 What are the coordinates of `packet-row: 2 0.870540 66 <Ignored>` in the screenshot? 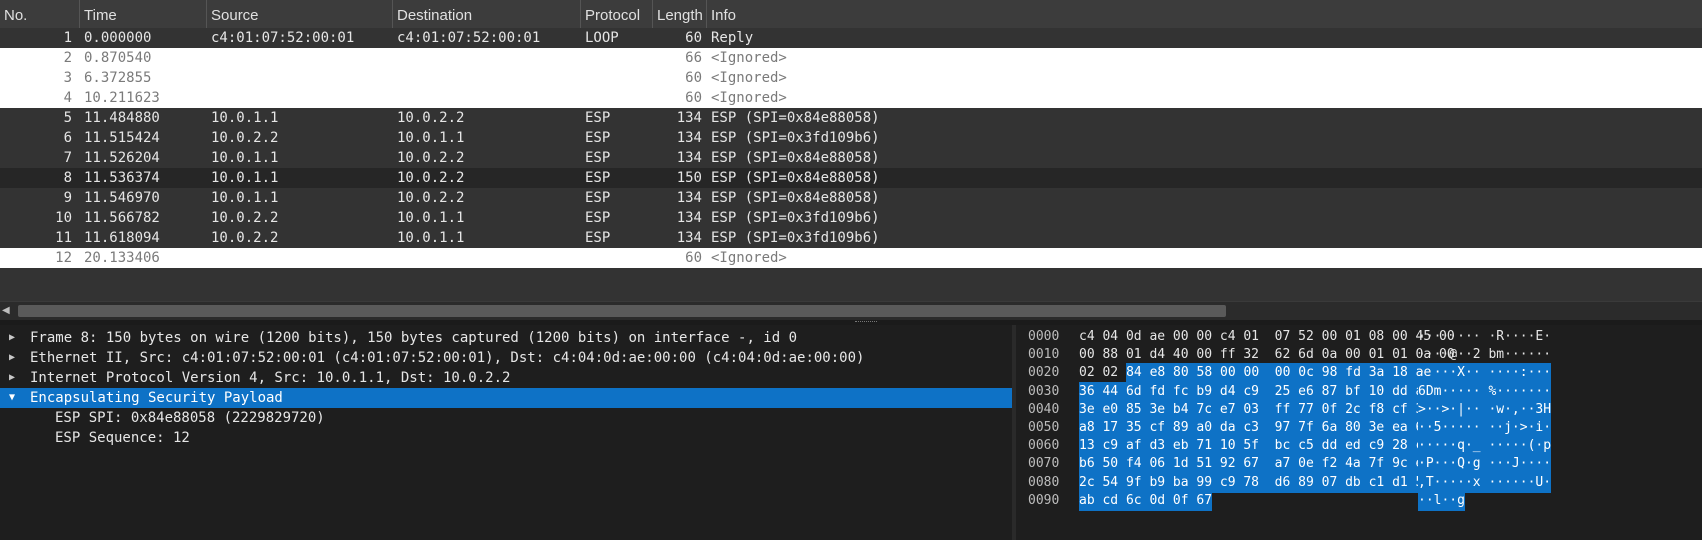 It's located at (851, 58).